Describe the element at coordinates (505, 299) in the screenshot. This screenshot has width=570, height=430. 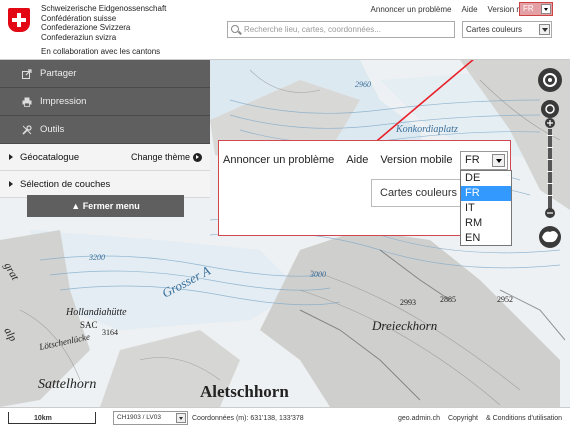
I see `map-label-2952: 2952` at that location.